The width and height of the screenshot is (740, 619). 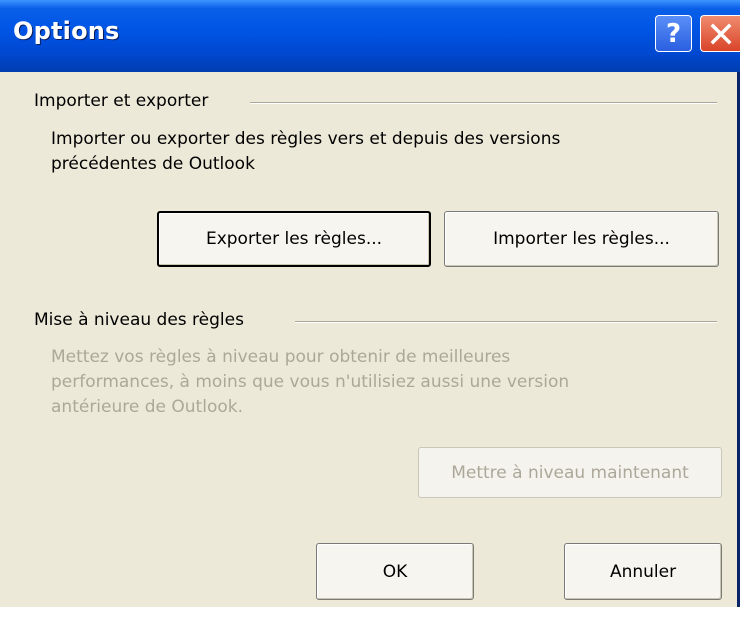 I want to click on upgrade-now-button: Mettre à niveau maintenant, so click(x=570, y=472).